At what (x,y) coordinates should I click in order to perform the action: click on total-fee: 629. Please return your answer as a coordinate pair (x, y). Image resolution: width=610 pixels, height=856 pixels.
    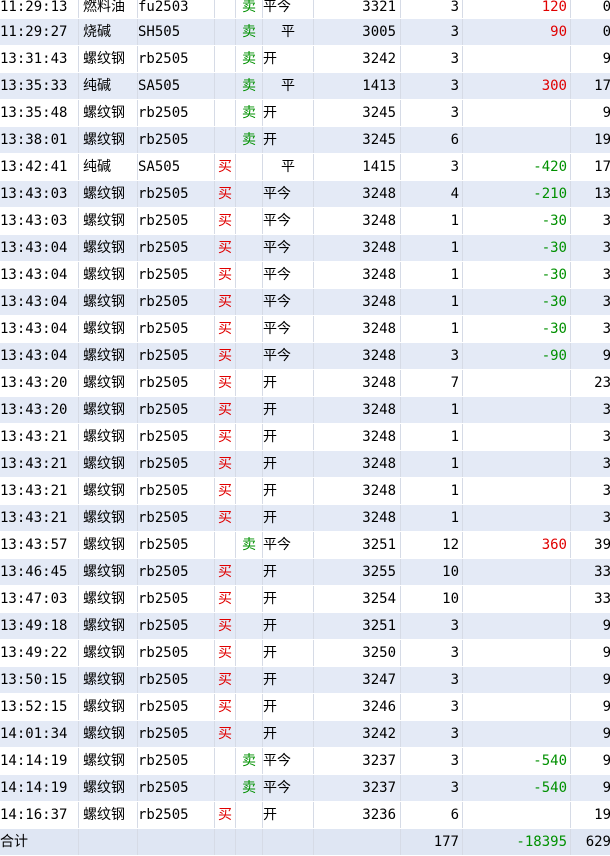
    Looking at the image, I should click on (590, 842).